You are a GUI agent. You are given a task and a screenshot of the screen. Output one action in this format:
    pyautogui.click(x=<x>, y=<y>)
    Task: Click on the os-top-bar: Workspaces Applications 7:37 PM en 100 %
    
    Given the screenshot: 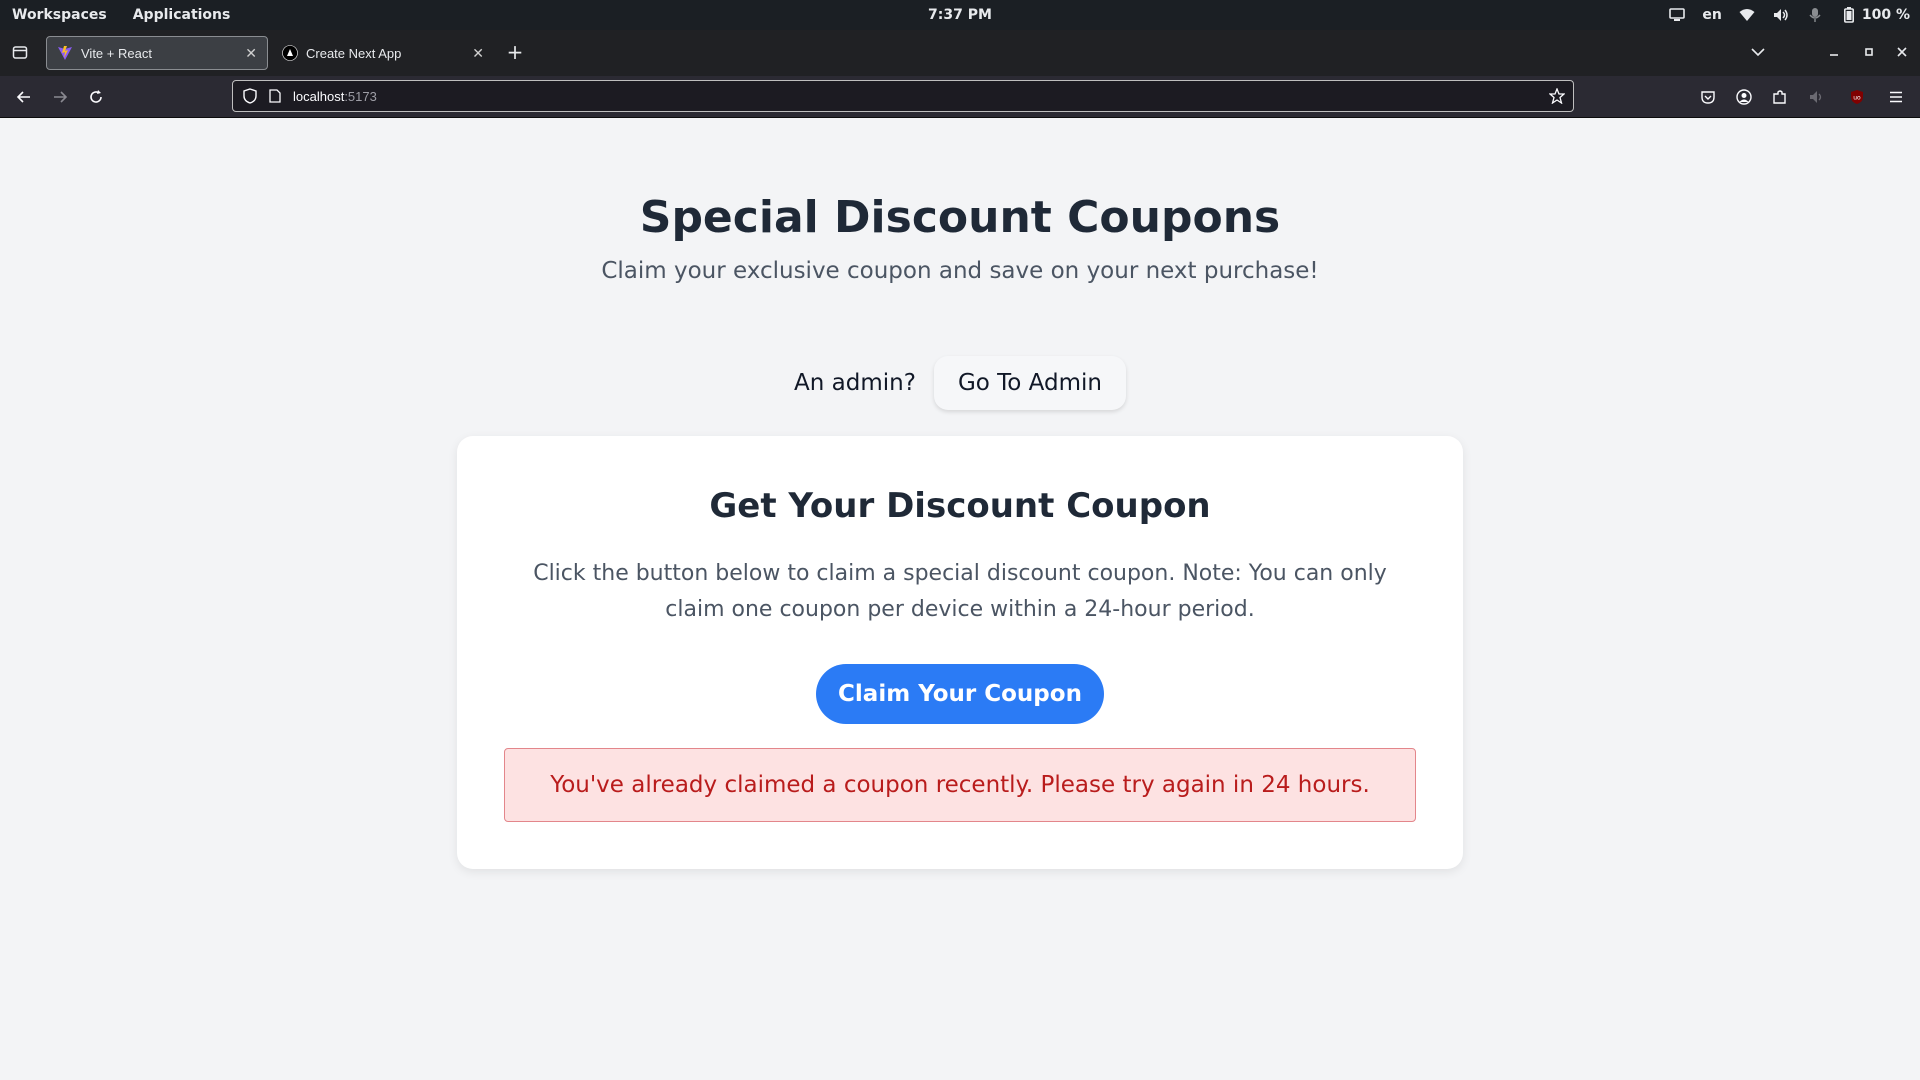 What is the action you would take?
    pyautogui.click(x=960, y=15)
    